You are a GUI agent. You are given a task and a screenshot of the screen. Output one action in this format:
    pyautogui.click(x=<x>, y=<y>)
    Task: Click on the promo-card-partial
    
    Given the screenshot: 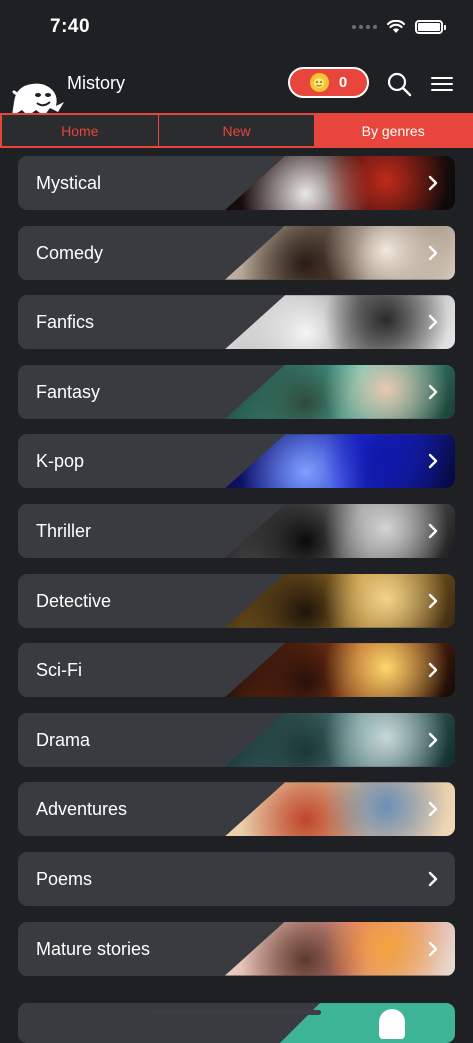 What is the action you would take?
    pyautogui.click(x=236, y=1023)
    